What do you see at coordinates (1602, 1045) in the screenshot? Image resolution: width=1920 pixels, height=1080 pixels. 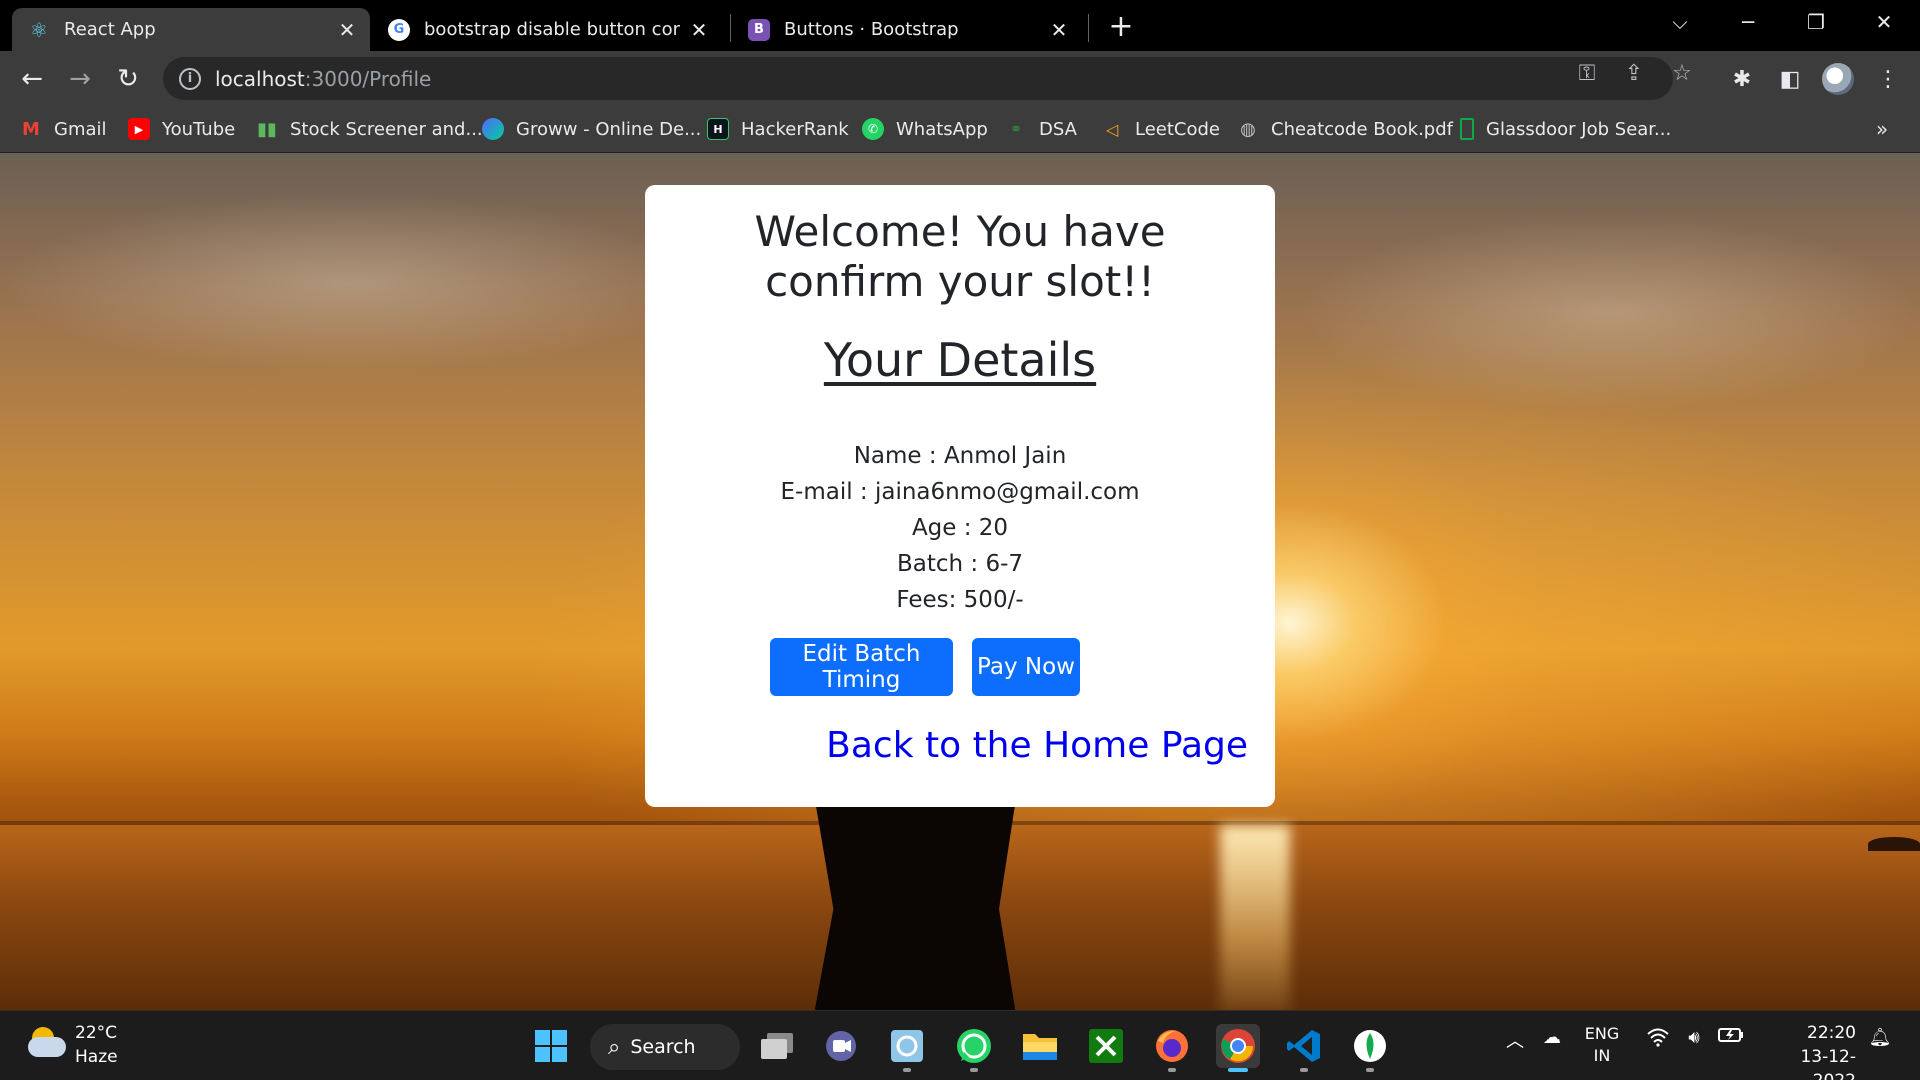 I see `language-indicator: ENG IN` at bounding box center [1602, 1045].